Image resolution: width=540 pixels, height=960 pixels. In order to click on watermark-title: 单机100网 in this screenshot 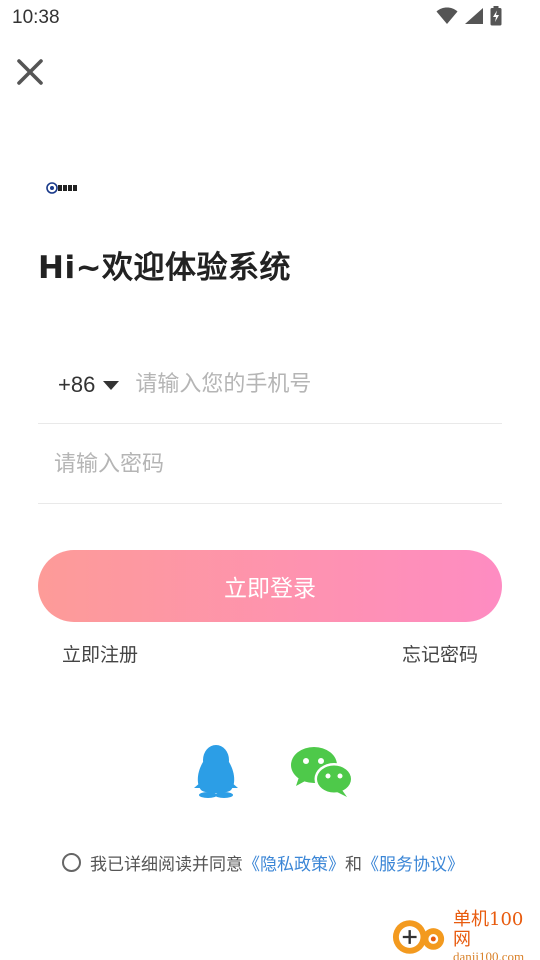, I will do `click(488, 929)`.